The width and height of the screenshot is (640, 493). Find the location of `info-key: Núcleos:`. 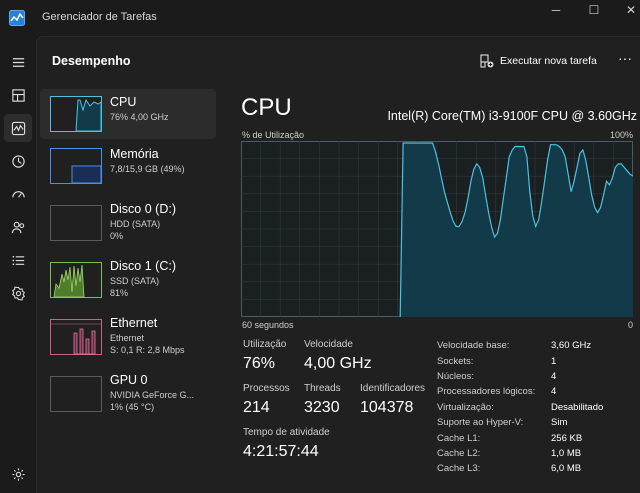

info-key: Núcleos: is located at coordinates (455, 376).